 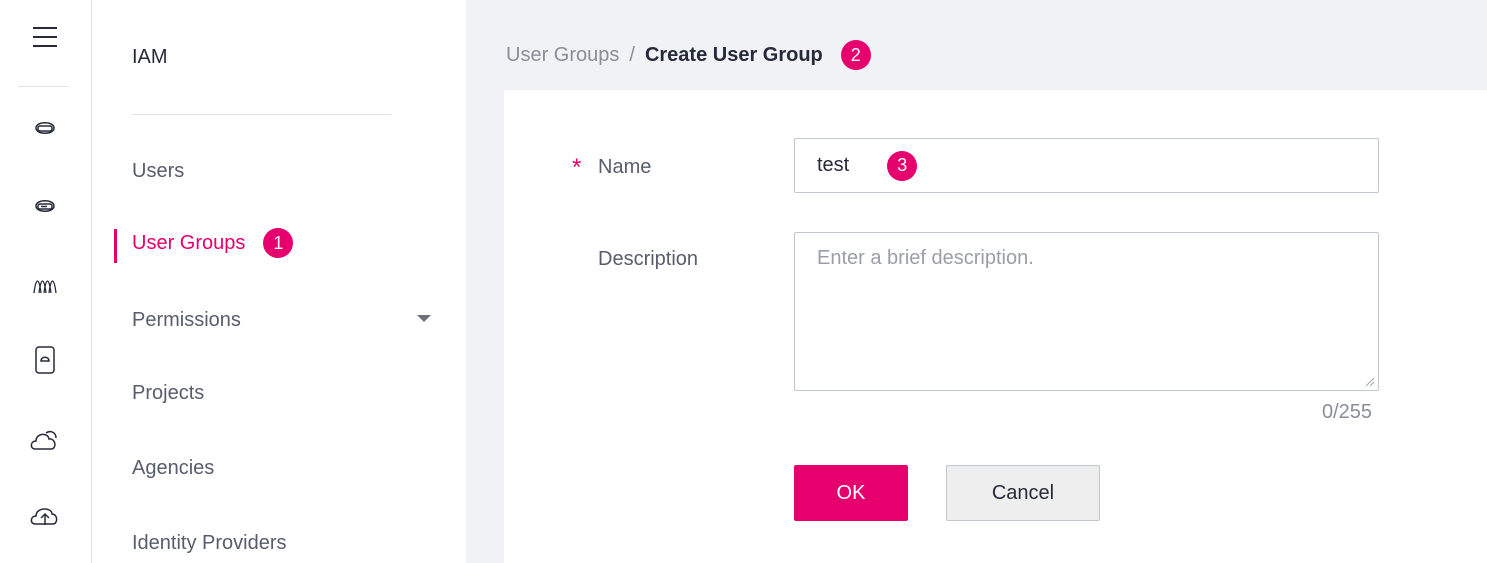 What do you see at coordinates (833, 165) in the screenshot?
I see `name-field-value: test` at bounding box center [833, 165].